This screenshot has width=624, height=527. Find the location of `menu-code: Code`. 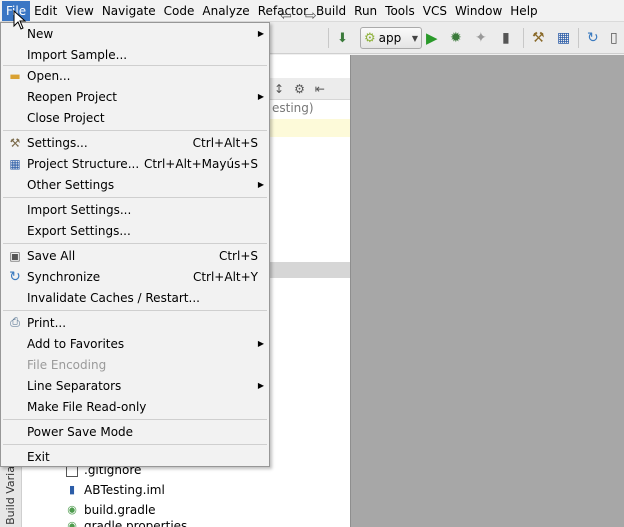

menu-code: Code is located at coordinates (179, 11).